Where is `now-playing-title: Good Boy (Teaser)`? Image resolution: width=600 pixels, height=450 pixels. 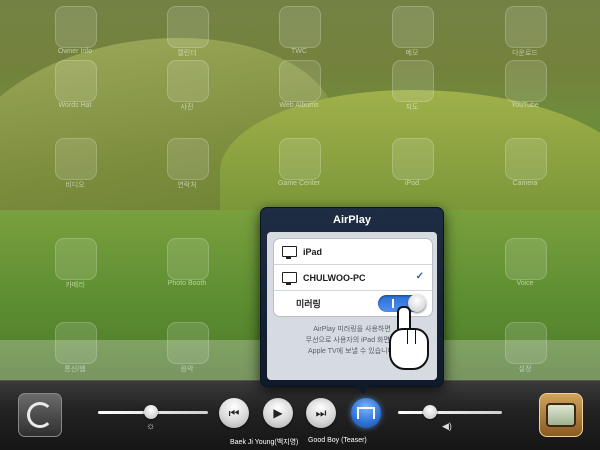
now-playing-title: Good Boy (Teaser) is located at coordinates (337, 440).